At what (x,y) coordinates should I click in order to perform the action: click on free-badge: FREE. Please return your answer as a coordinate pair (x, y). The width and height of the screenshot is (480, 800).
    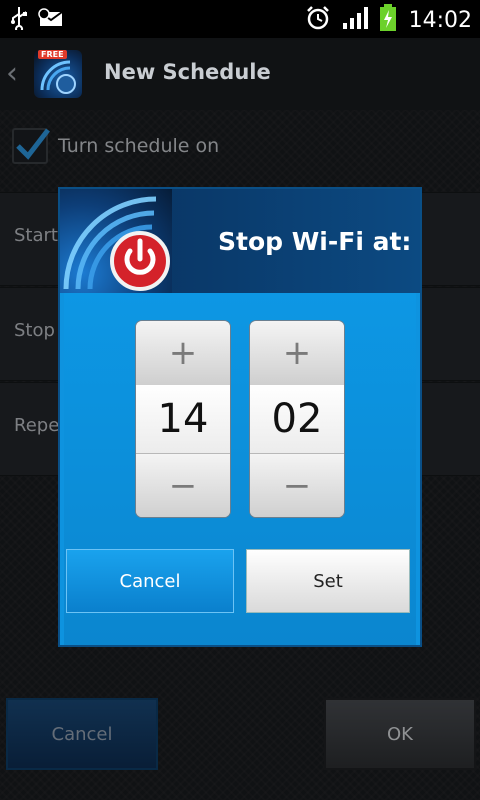
    Looking at the image, I should click on (52, 54).